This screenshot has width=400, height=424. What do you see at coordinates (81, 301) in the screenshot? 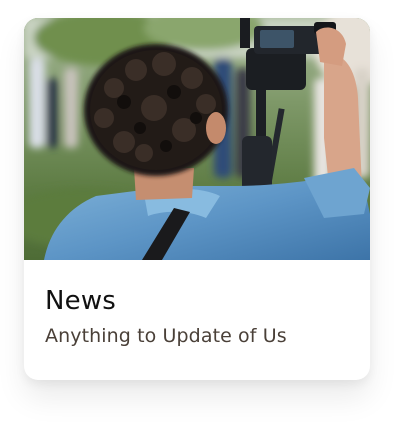
I see `card-title: News` at bounding box center [81, 301].